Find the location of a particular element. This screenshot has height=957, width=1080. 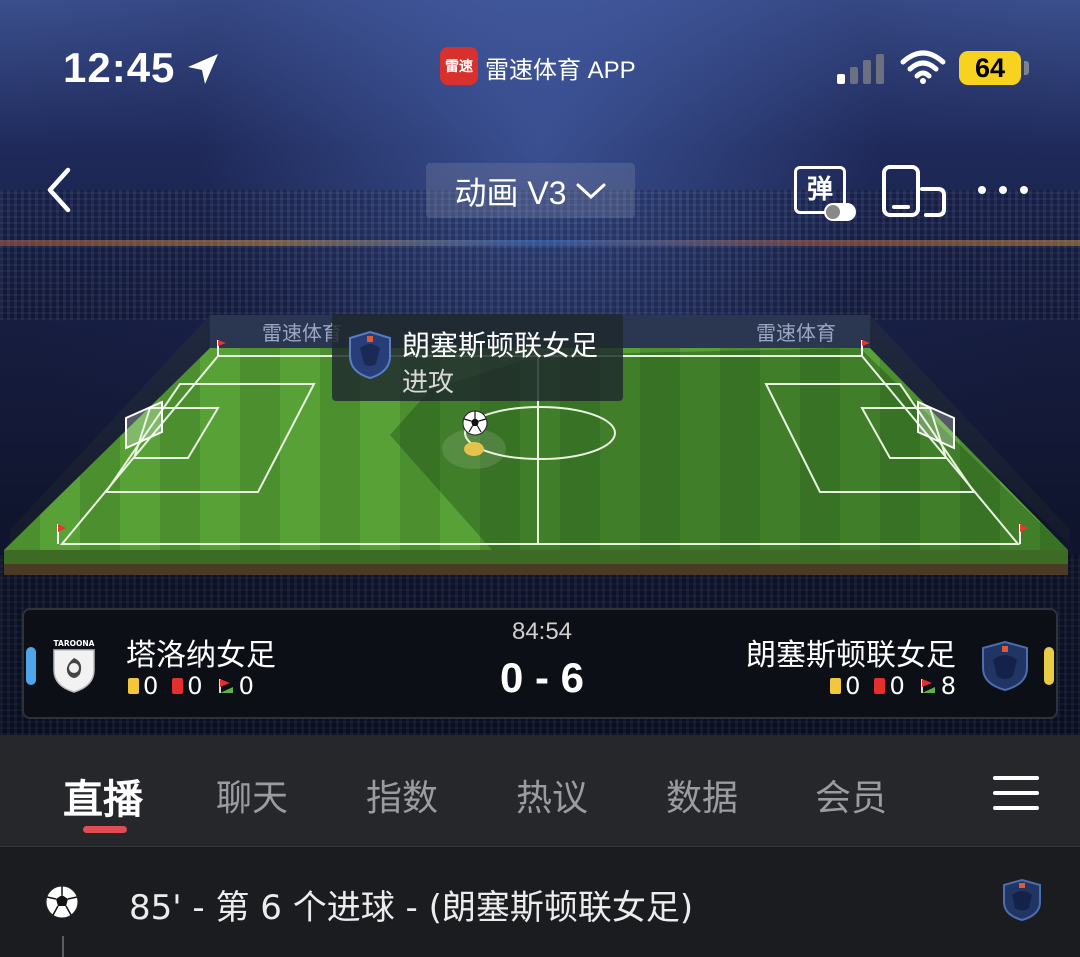

away-corner-count: 8 is located at coordinates (948, 686).